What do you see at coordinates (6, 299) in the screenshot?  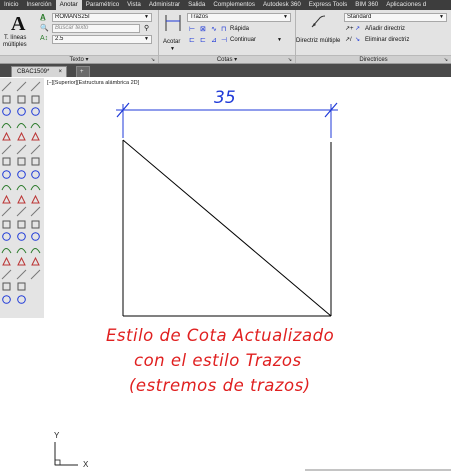 I see `add-selected-icon` at bounding box center [6, 299].